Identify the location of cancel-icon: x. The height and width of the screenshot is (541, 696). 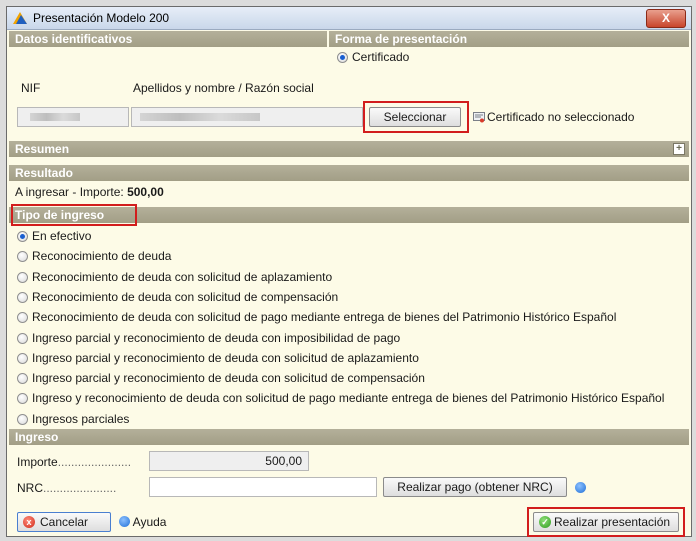
(29, 522).